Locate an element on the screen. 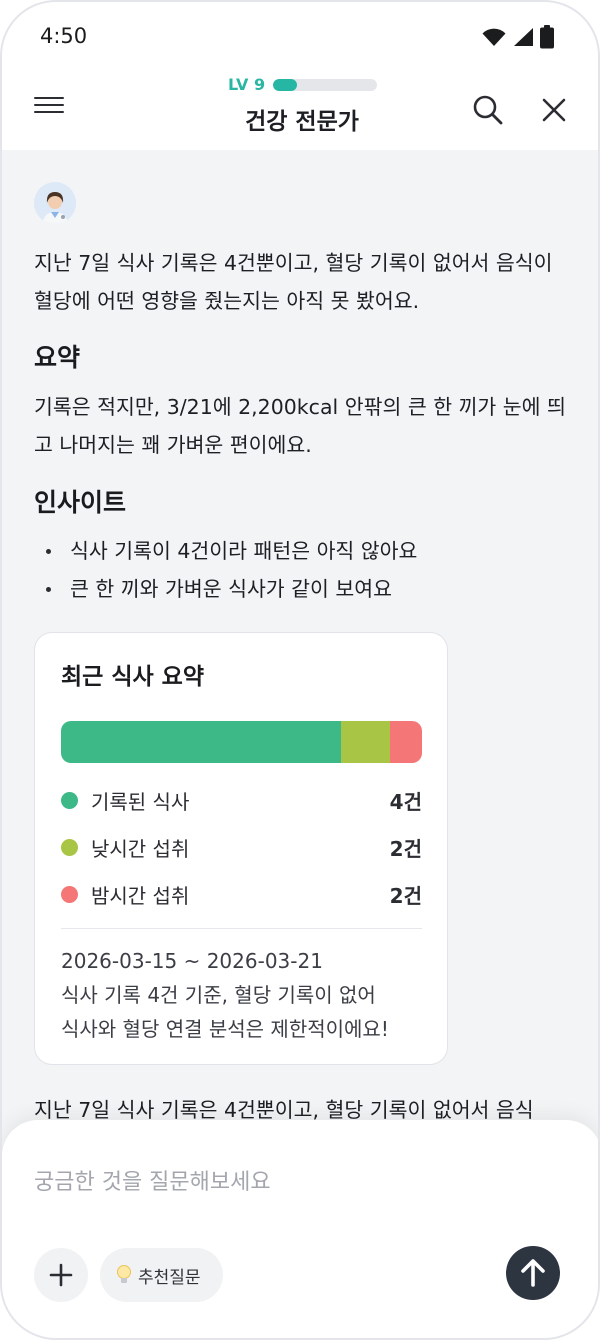  level-label: LV 9 is located at coordinates (247, 84).